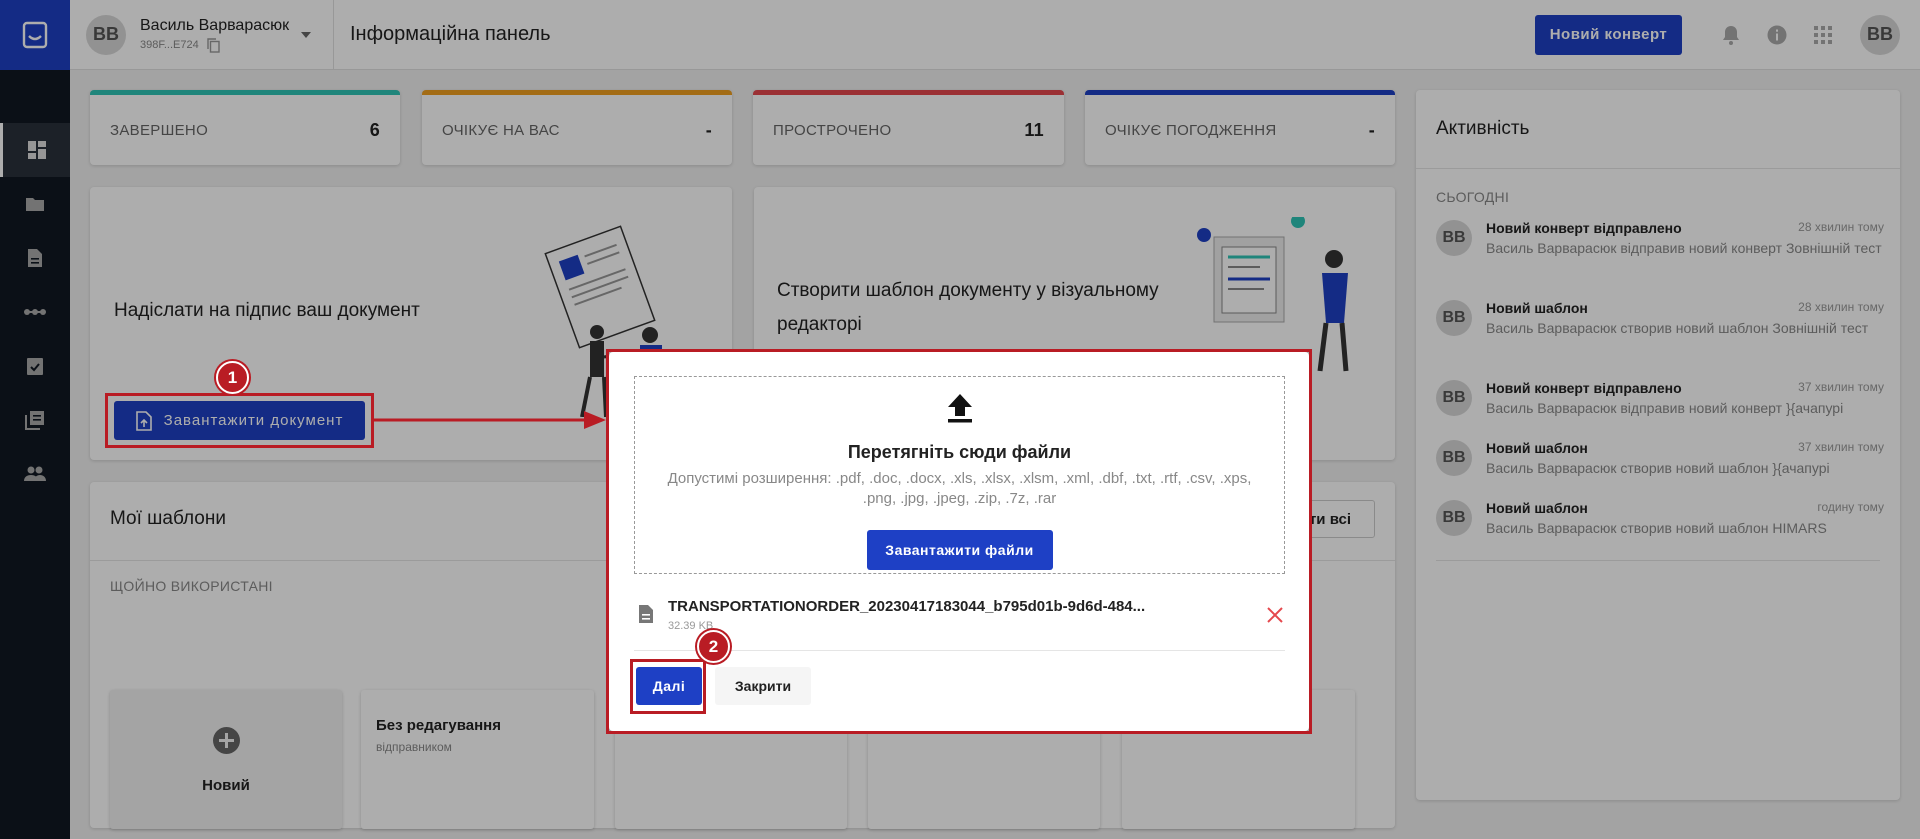  I want to click on annotation-marker-2: 2, so click(713, 646).